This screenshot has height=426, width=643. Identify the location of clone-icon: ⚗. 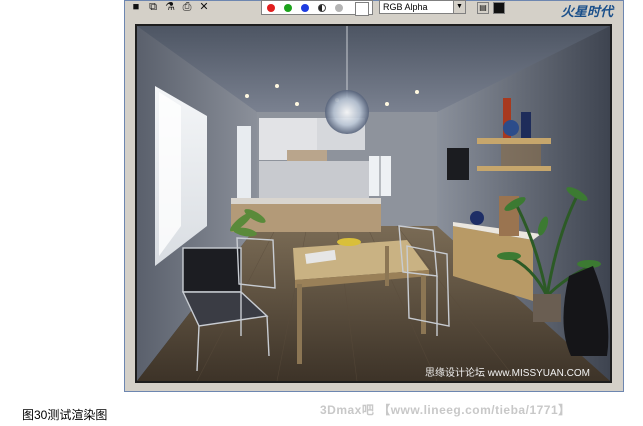
(170, 7).